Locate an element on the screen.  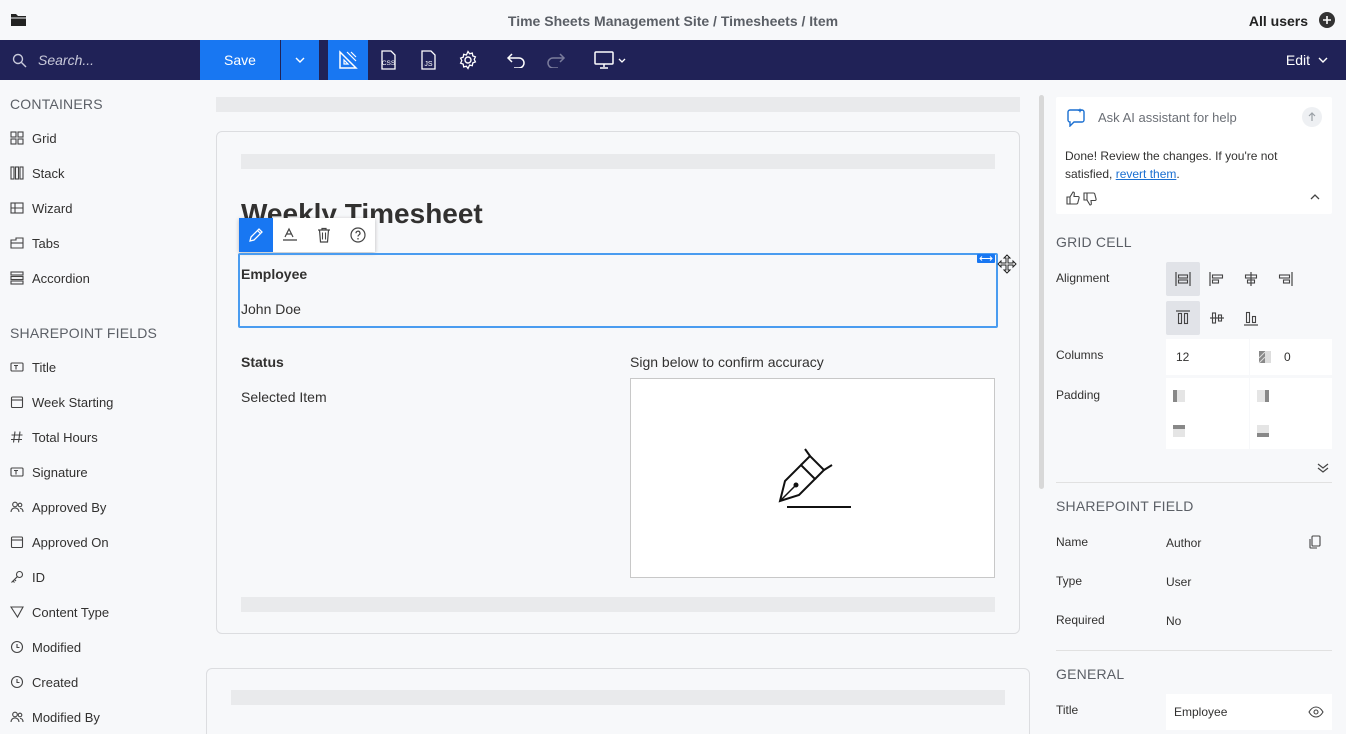
toolbox-field-created: Created is located at coordinates (44, 682).